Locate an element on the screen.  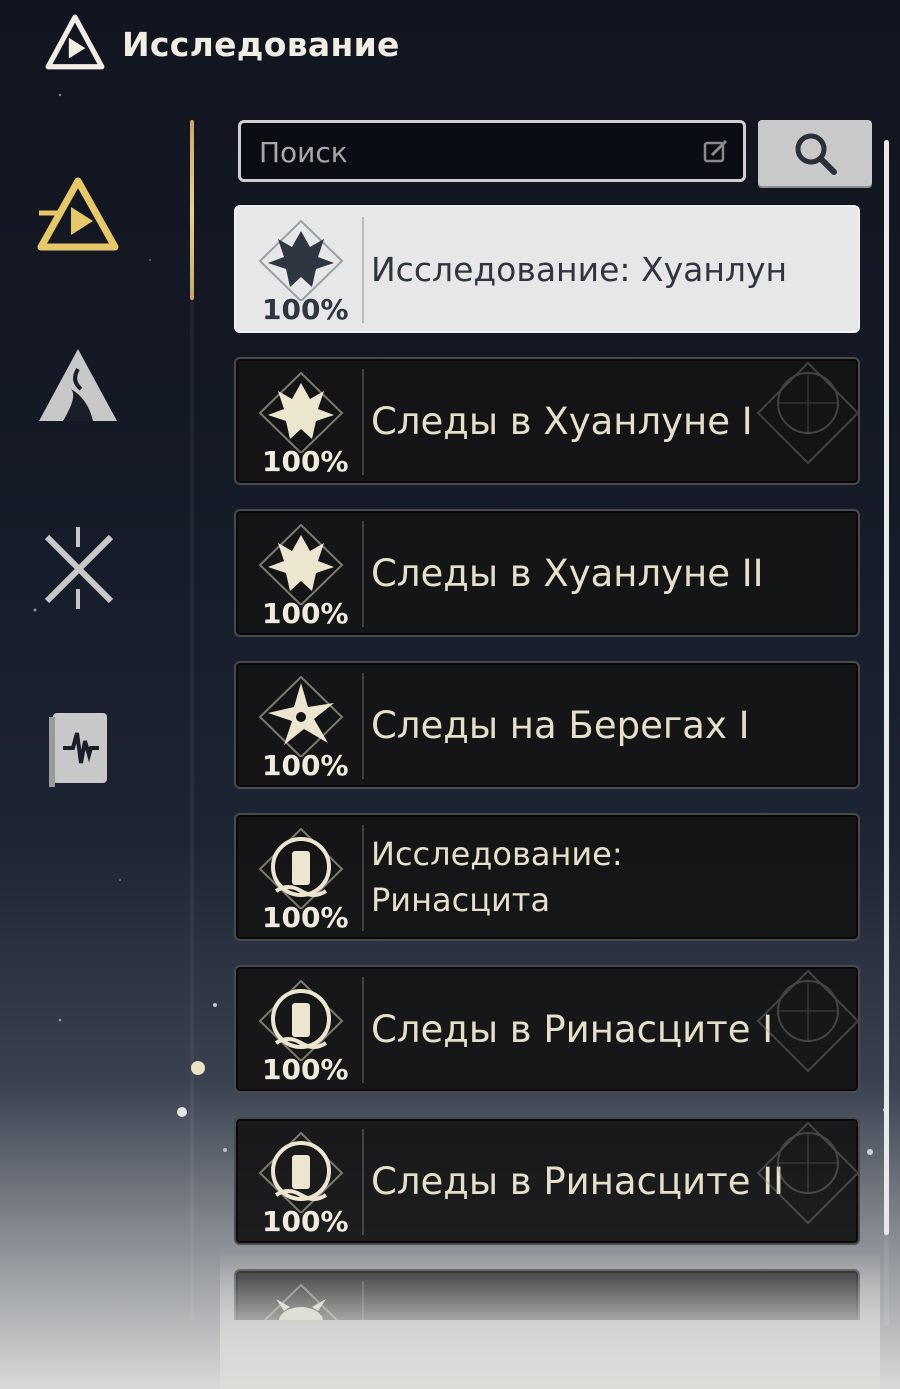
page-header: Исследование is located at coordinates (222, 44).